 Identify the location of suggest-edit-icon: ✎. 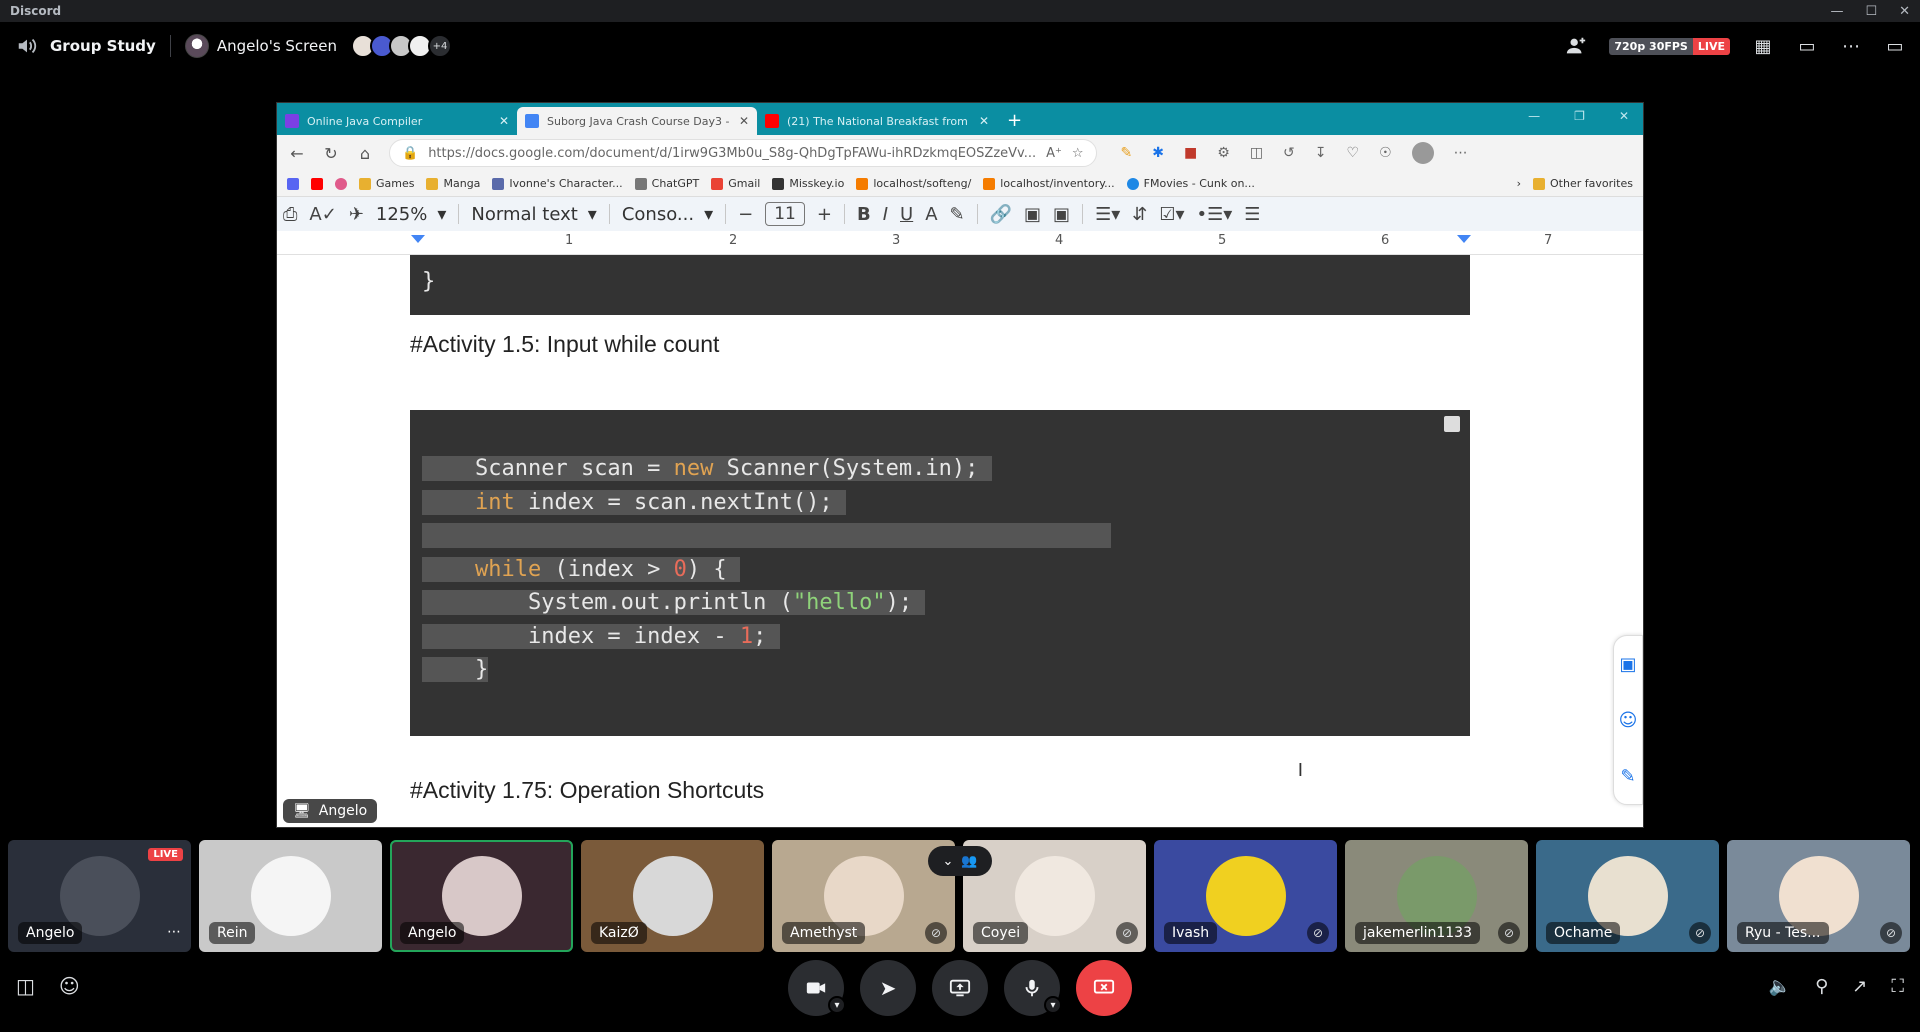
(1627, 776).